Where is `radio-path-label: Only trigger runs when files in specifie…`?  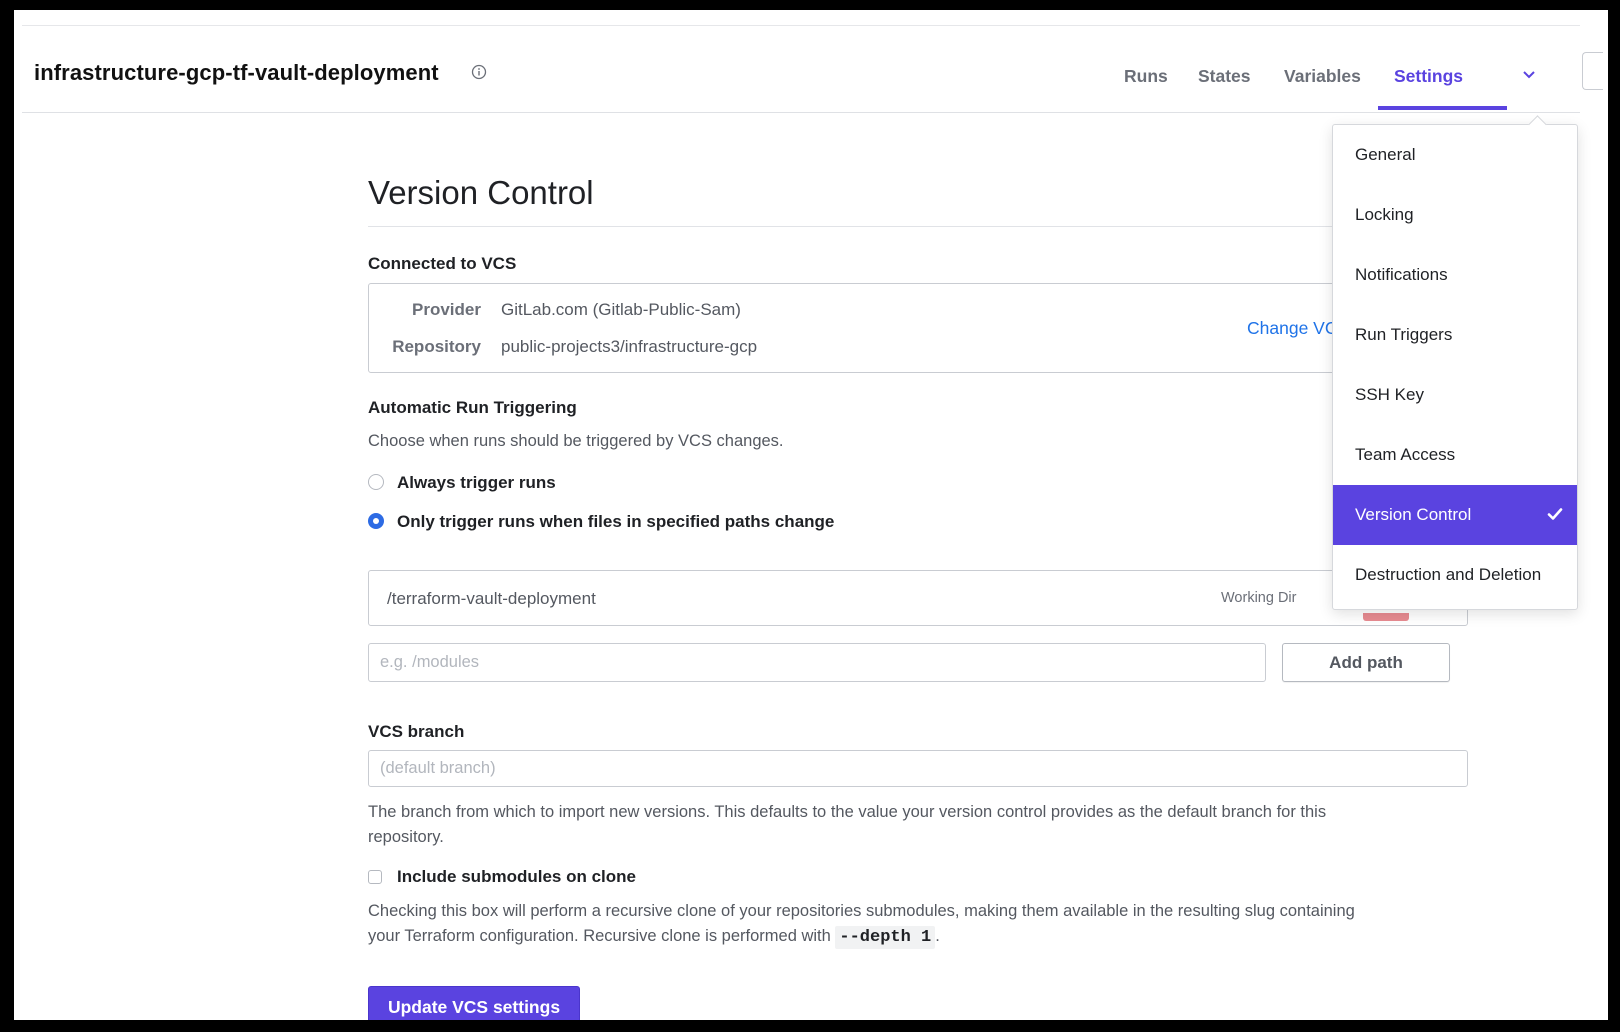
radio-path-label: Only trigger runs when files in specifie… is located at coordinates (616, 521).